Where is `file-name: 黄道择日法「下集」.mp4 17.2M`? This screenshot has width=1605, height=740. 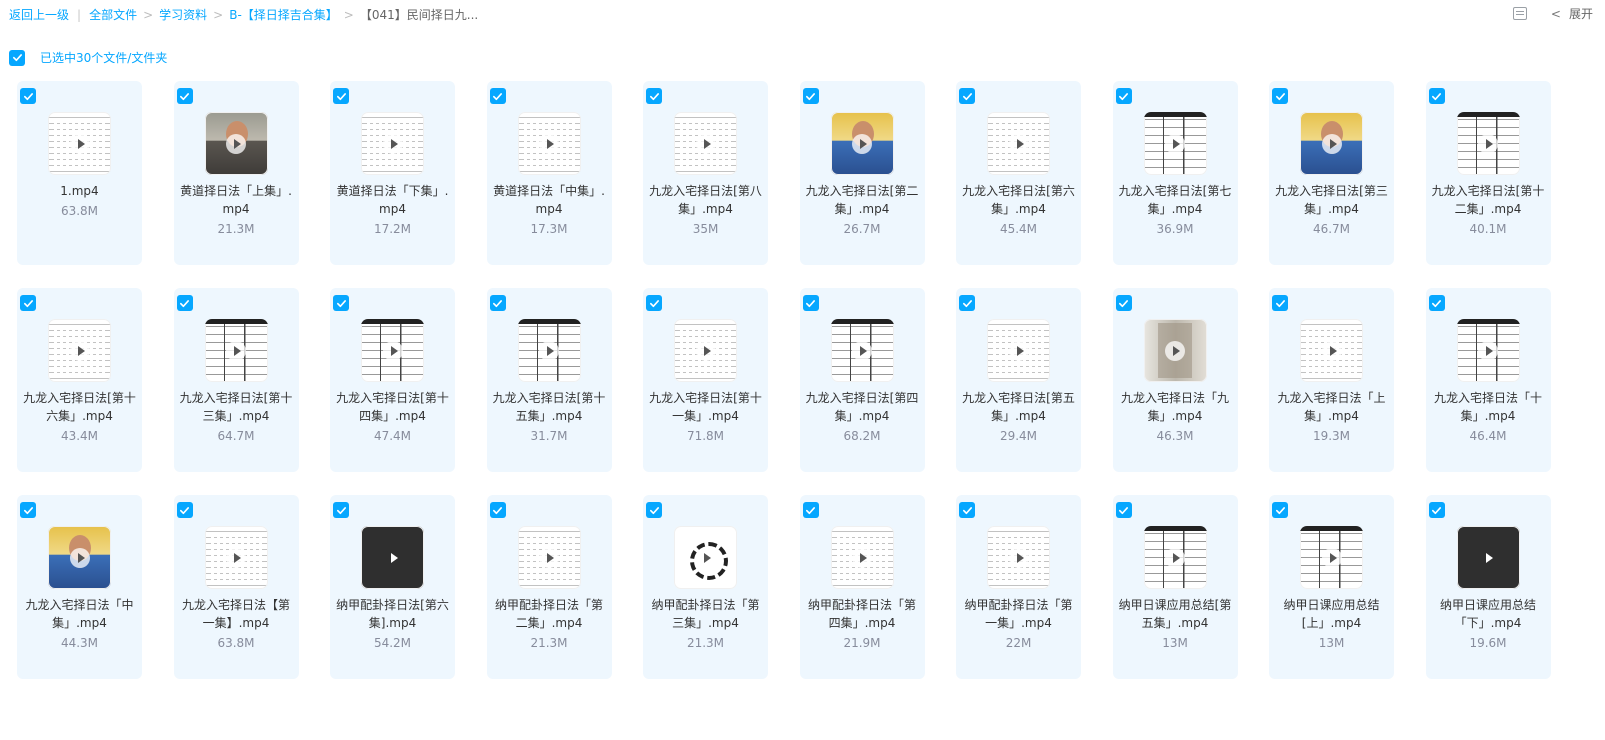 file-name: 黄道择日法「下集」.mp4 17.2M is located at coordinates (392, 210).